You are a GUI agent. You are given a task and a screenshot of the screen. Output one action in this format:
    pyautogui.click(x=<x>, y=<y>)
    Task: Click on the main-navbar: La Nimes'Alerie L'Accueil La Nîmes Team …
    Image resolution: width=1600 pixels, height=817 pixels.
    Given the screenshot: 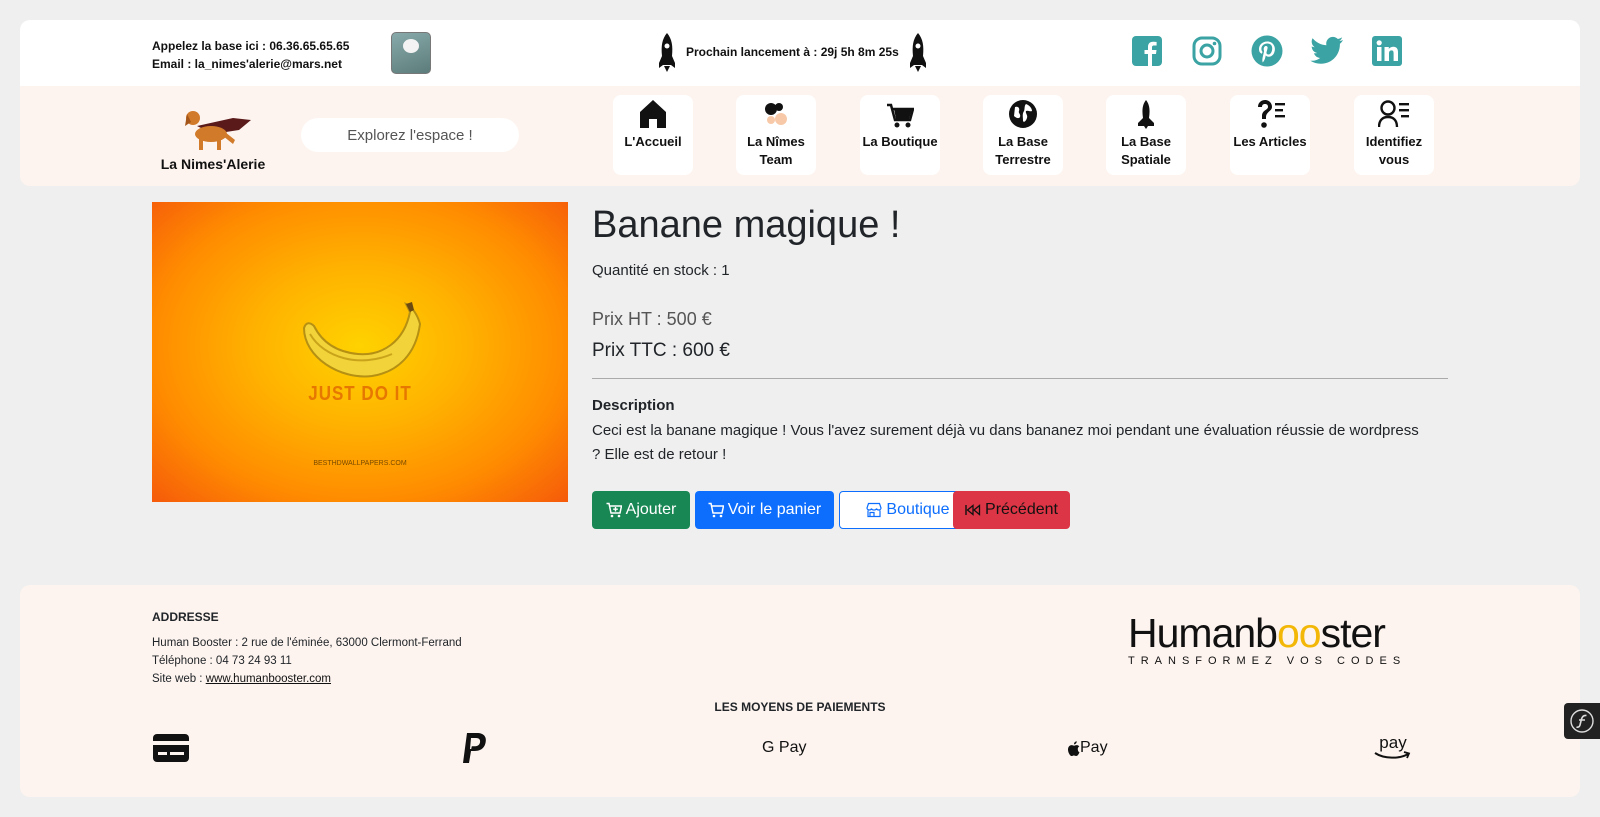 What is the action you would take?
    pyautogui.click(x=800, y=136)
    